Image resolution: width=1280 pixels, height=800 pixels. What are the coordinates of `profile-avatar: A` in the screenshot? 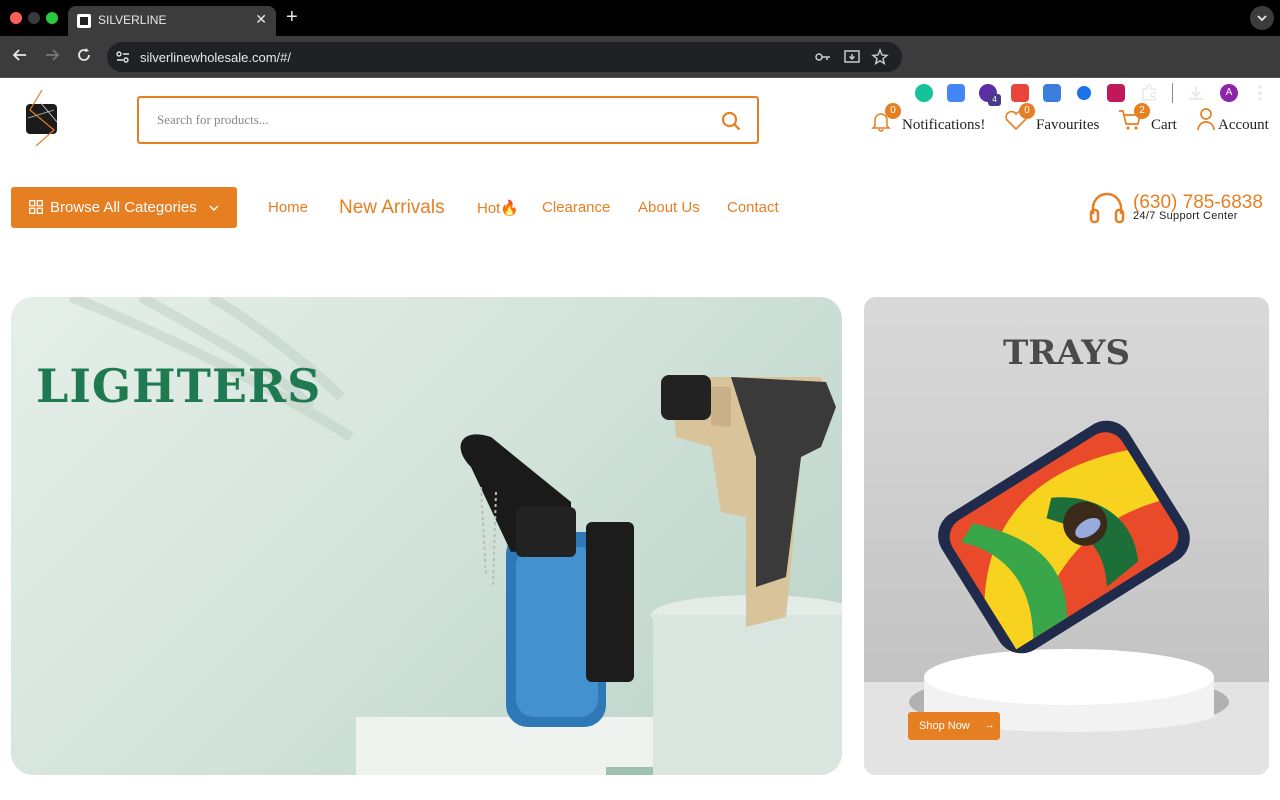 It's located at (1229, 93).